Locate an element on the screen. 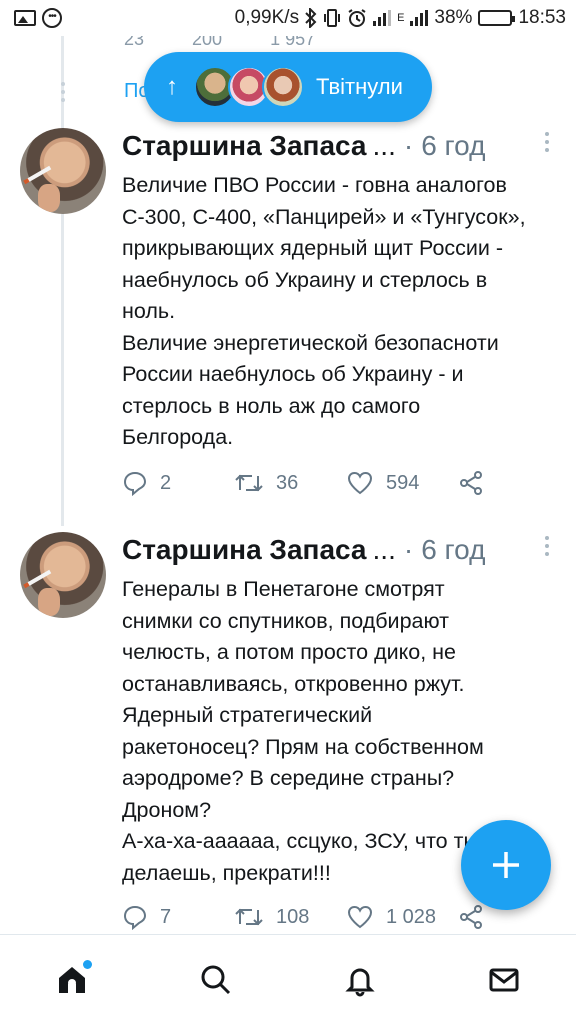 Image resolution: width=576 pixels, height=1024 pixels. tweet-line: Ядерный стратегический is located at coordinates (247, 715).